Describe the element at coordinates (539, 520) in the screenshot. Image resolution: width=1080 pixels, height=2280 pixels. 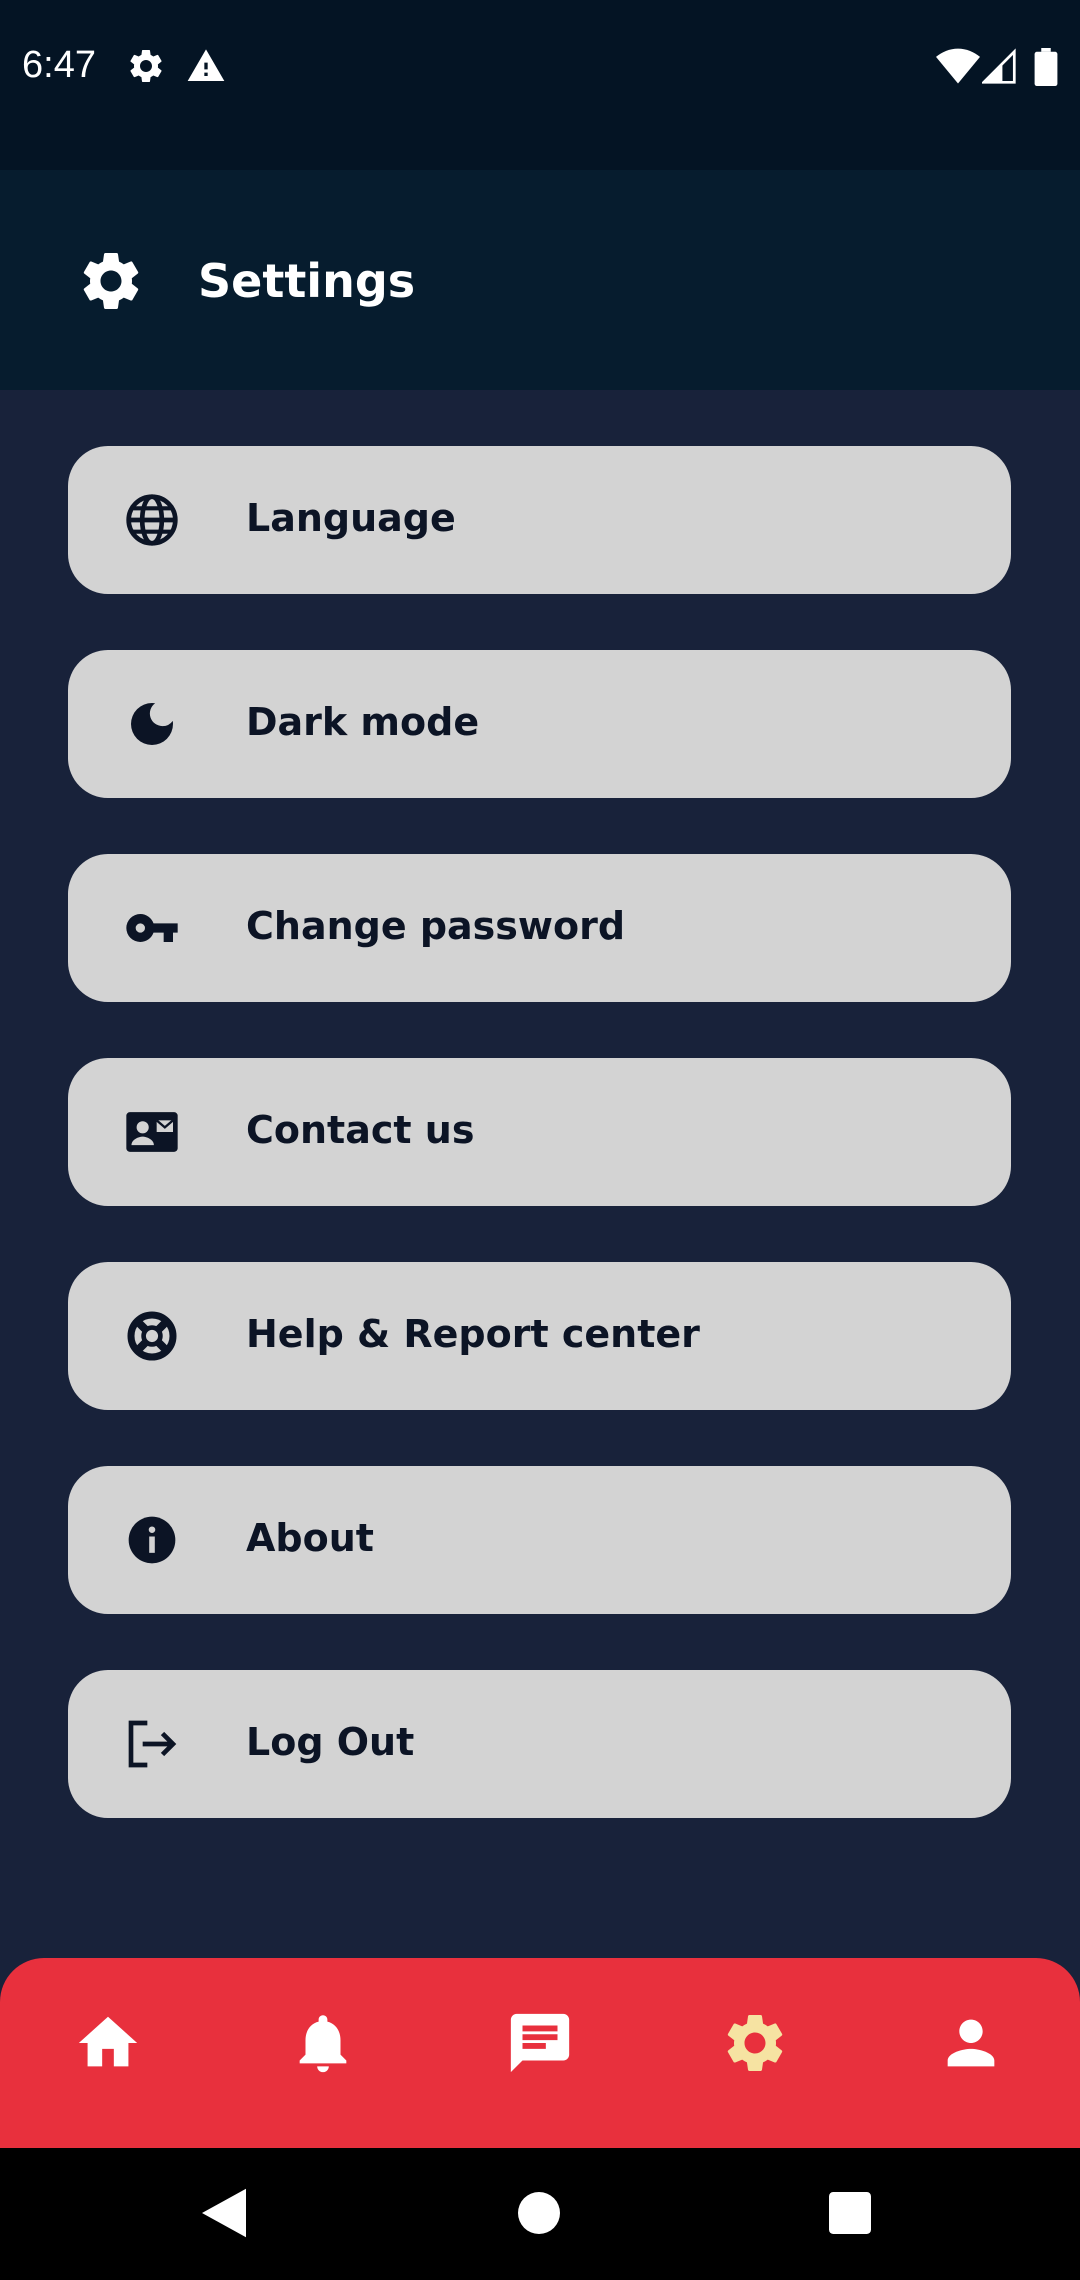
I see `menu-item-language: Language` at that location.